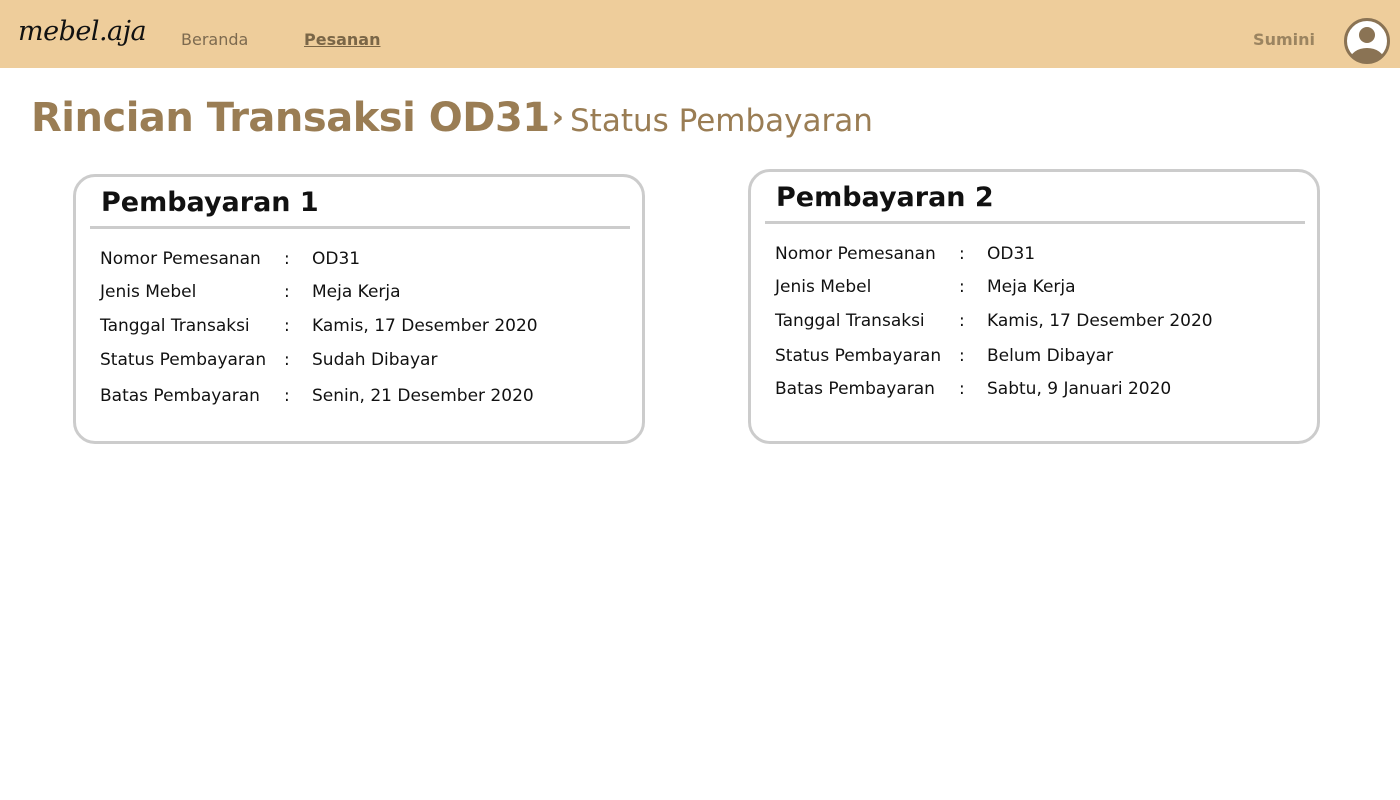 The width and height of the screenshot is (1400, 800). Describe the element at coordinates (1050, 356) in the screenshot. I see `row-value: Belum Dibayar` at that location.